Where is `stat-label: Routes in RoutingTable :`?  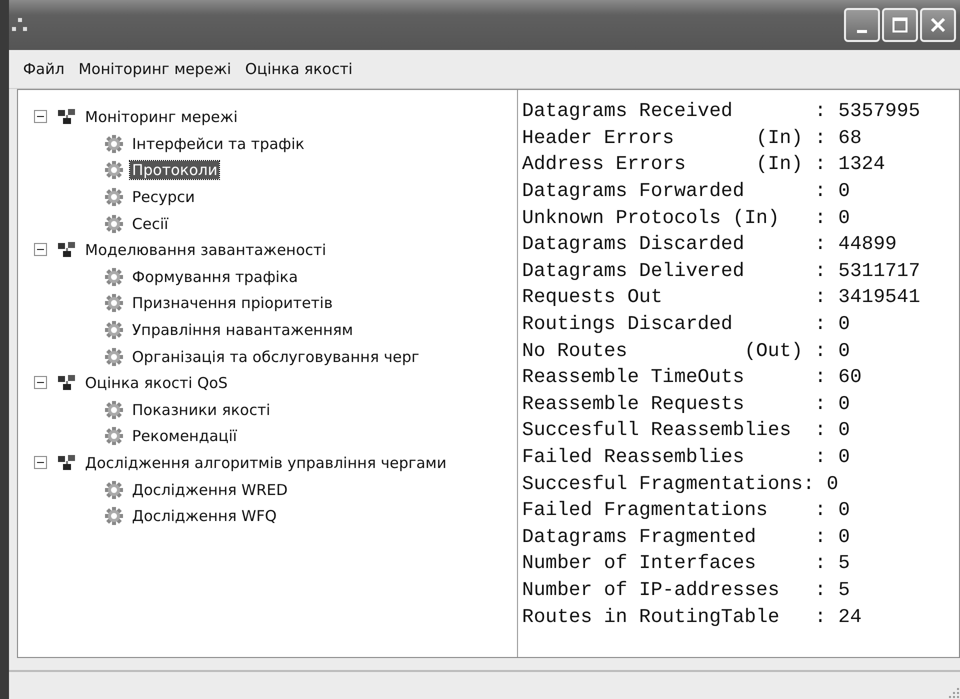 stat-label: Routes in RoutingTable : is located at coordinates (674, 617).